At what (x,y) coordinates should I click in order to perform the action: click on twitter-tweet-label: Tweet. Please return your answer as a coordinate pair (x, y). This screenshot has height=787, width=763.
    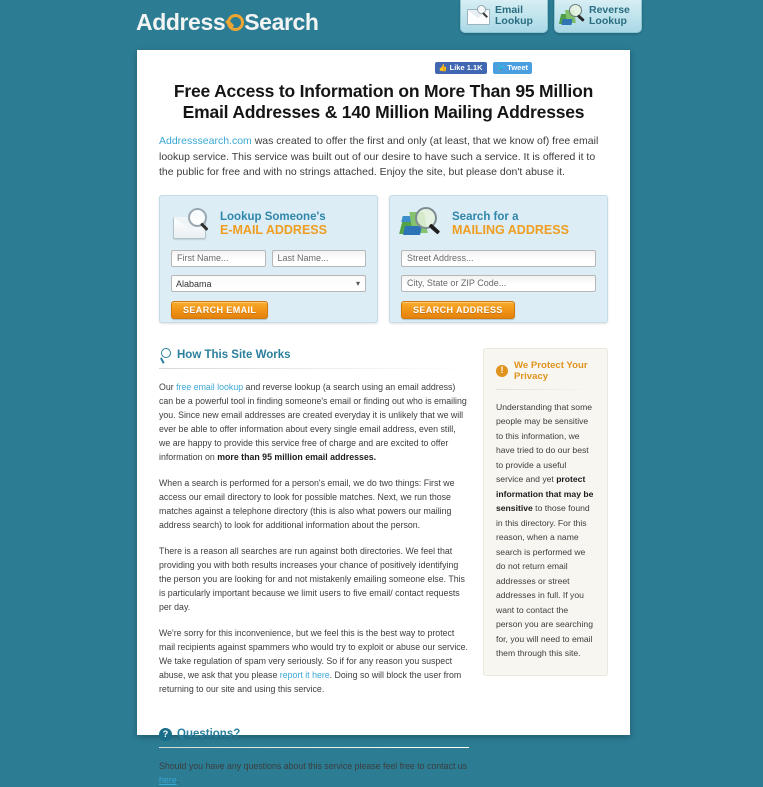
    Looking at the image, I should click on (517, 68).